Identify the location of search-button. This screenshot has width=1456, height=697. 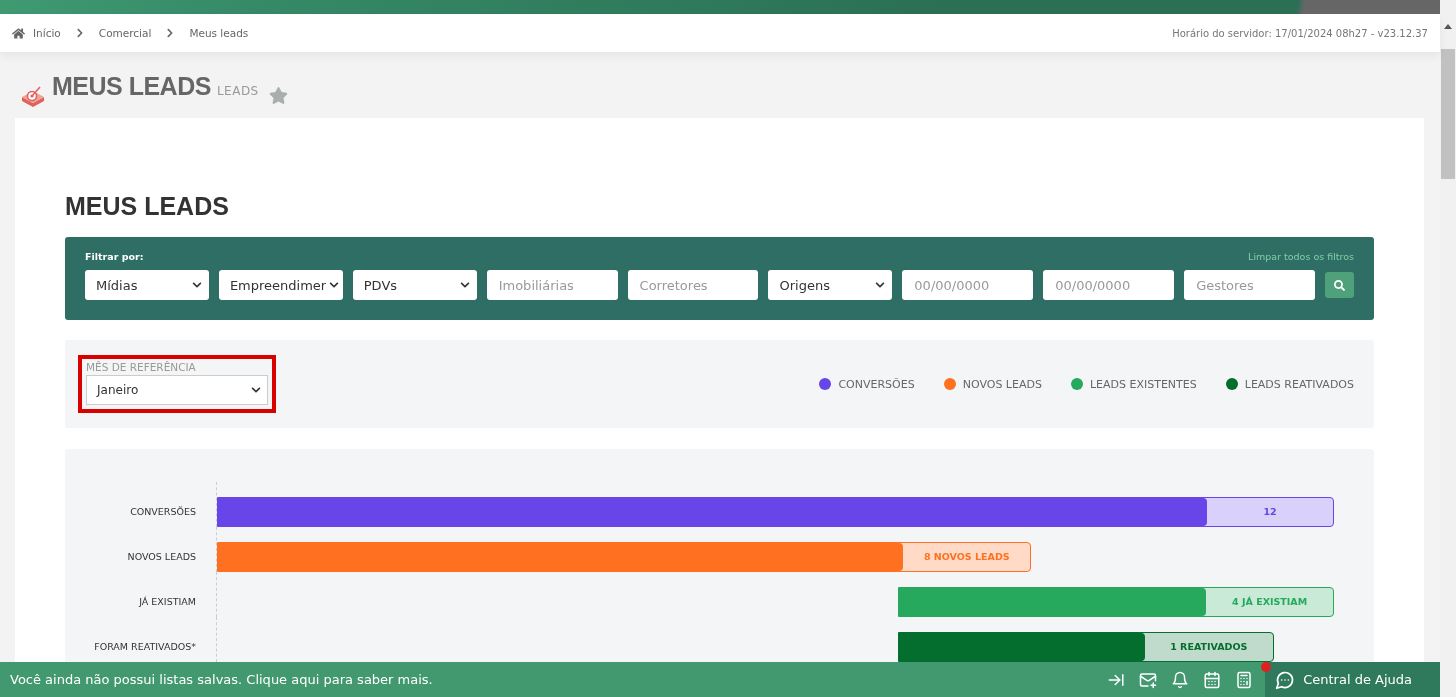
(1339, 285).